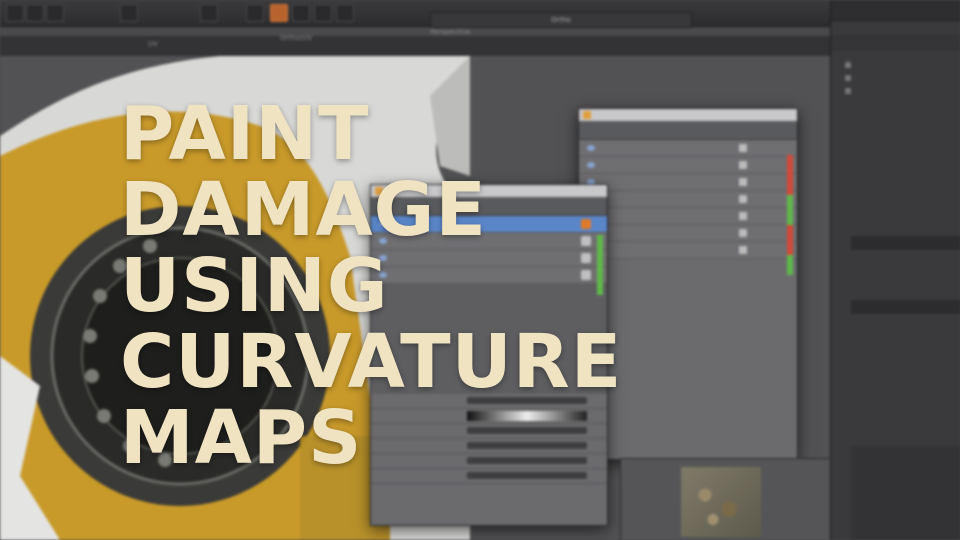  What do you see at coordinates (420, 42) in the screenshot?
I see `viewport-header: UV Ortho/UV Perspective` at bounding box center [420, 42].